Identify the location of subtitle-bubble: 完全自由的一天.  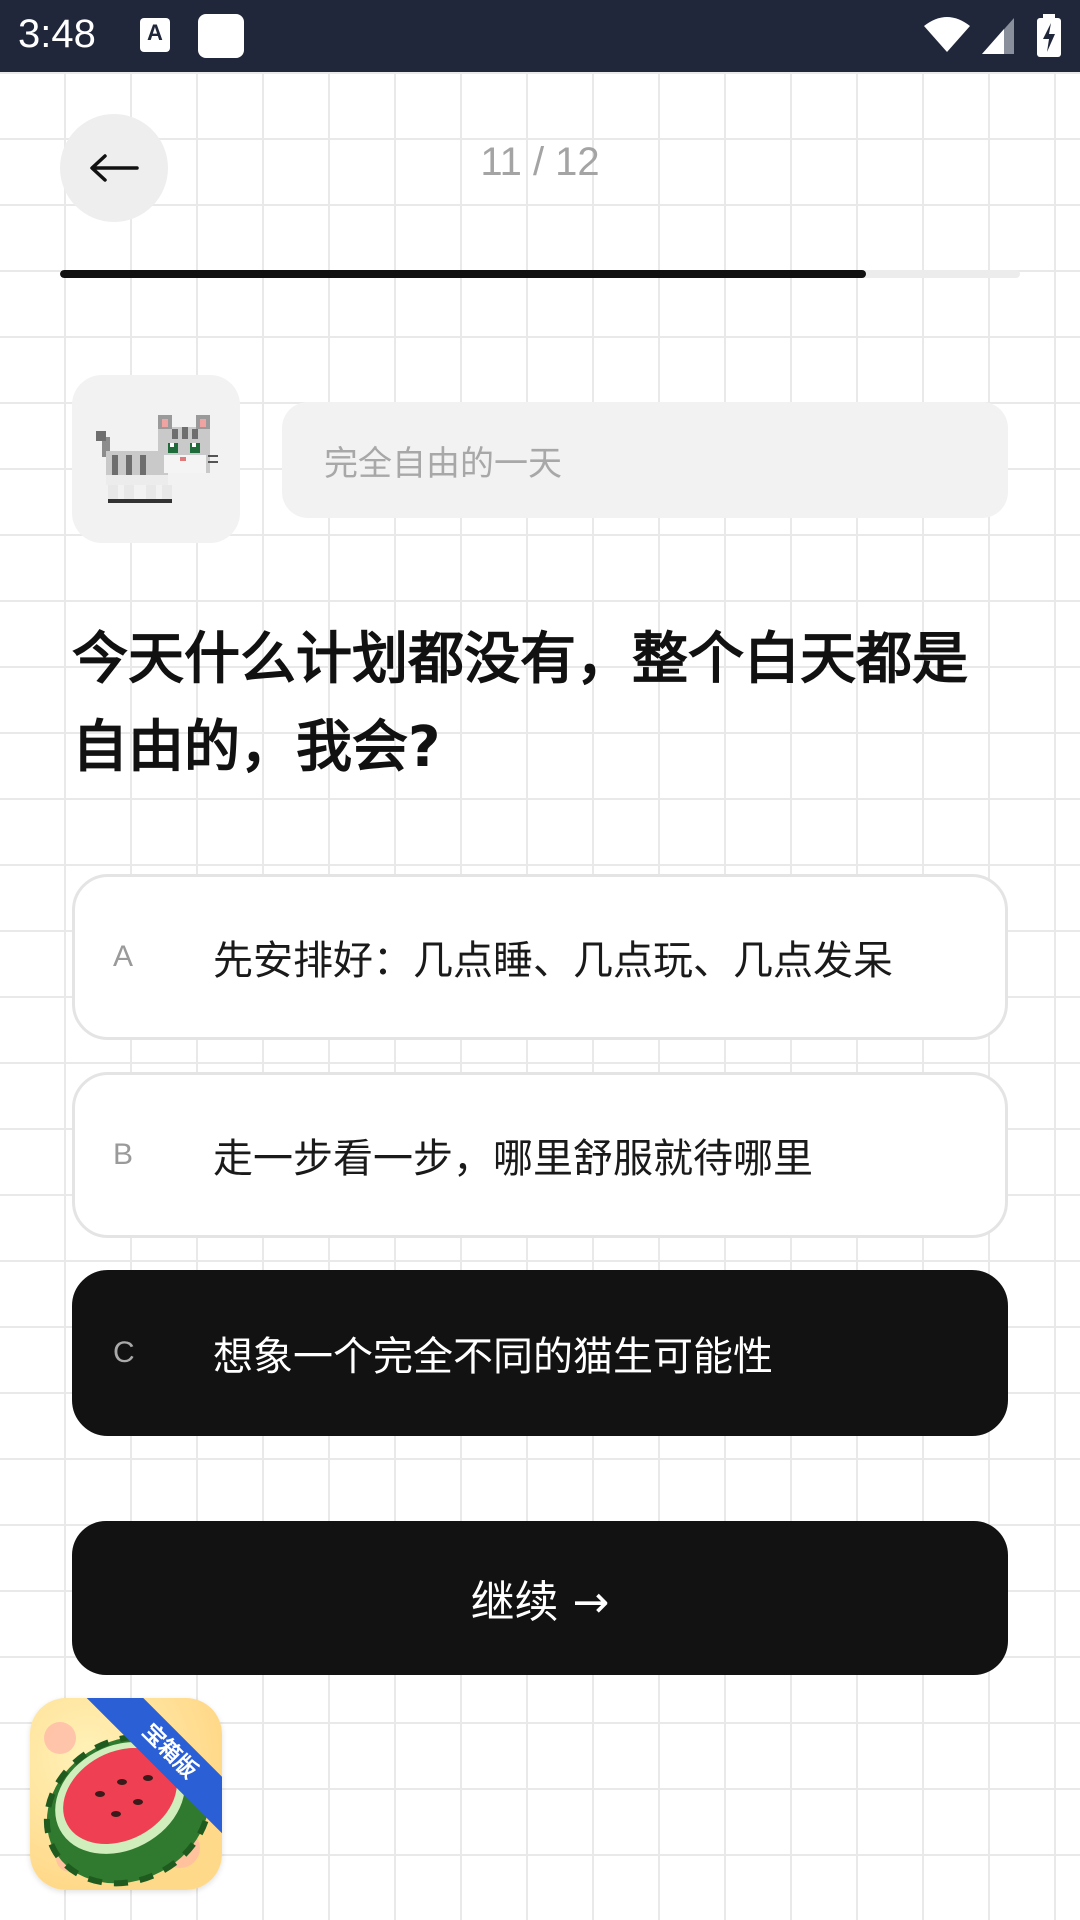
(645, 460).